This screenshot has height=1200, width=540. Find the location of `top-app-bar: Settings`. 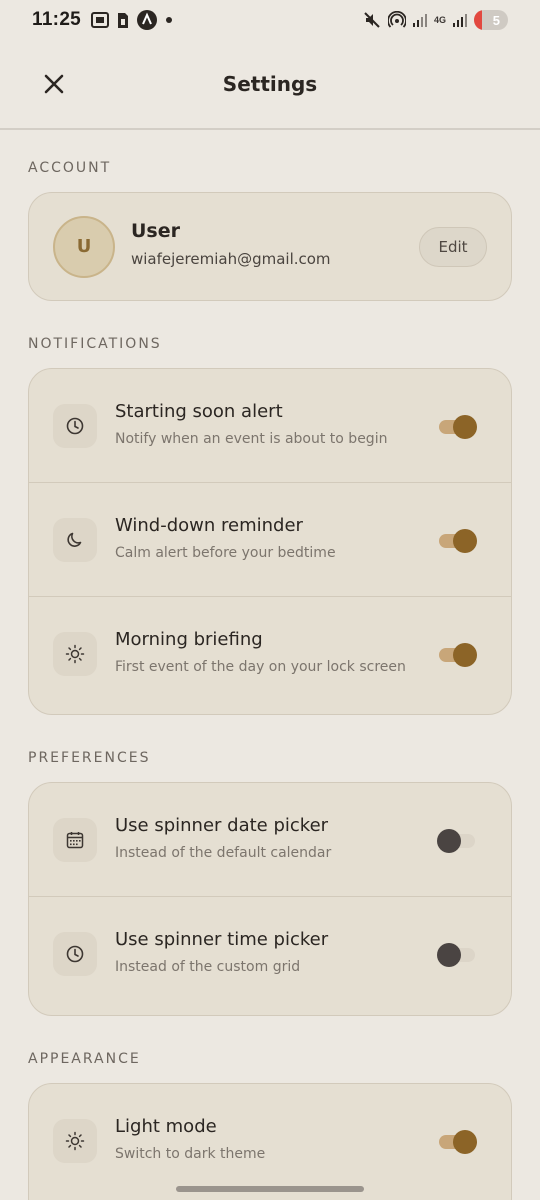

top-app-bar: Settings is located at coordinates (270, 85).